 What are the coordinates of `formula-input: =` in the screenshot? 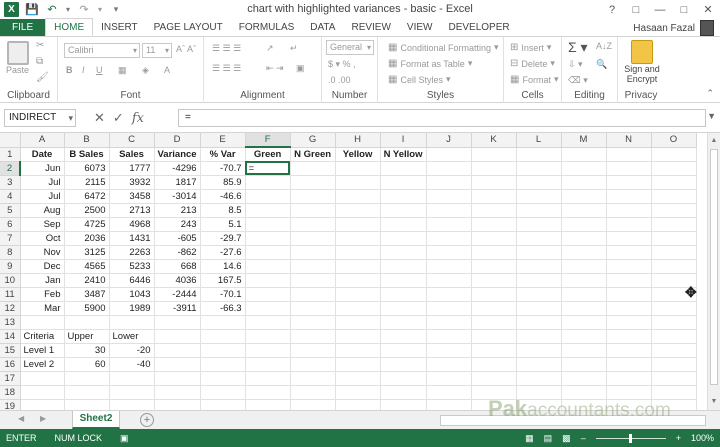 It's located at (442, 118).